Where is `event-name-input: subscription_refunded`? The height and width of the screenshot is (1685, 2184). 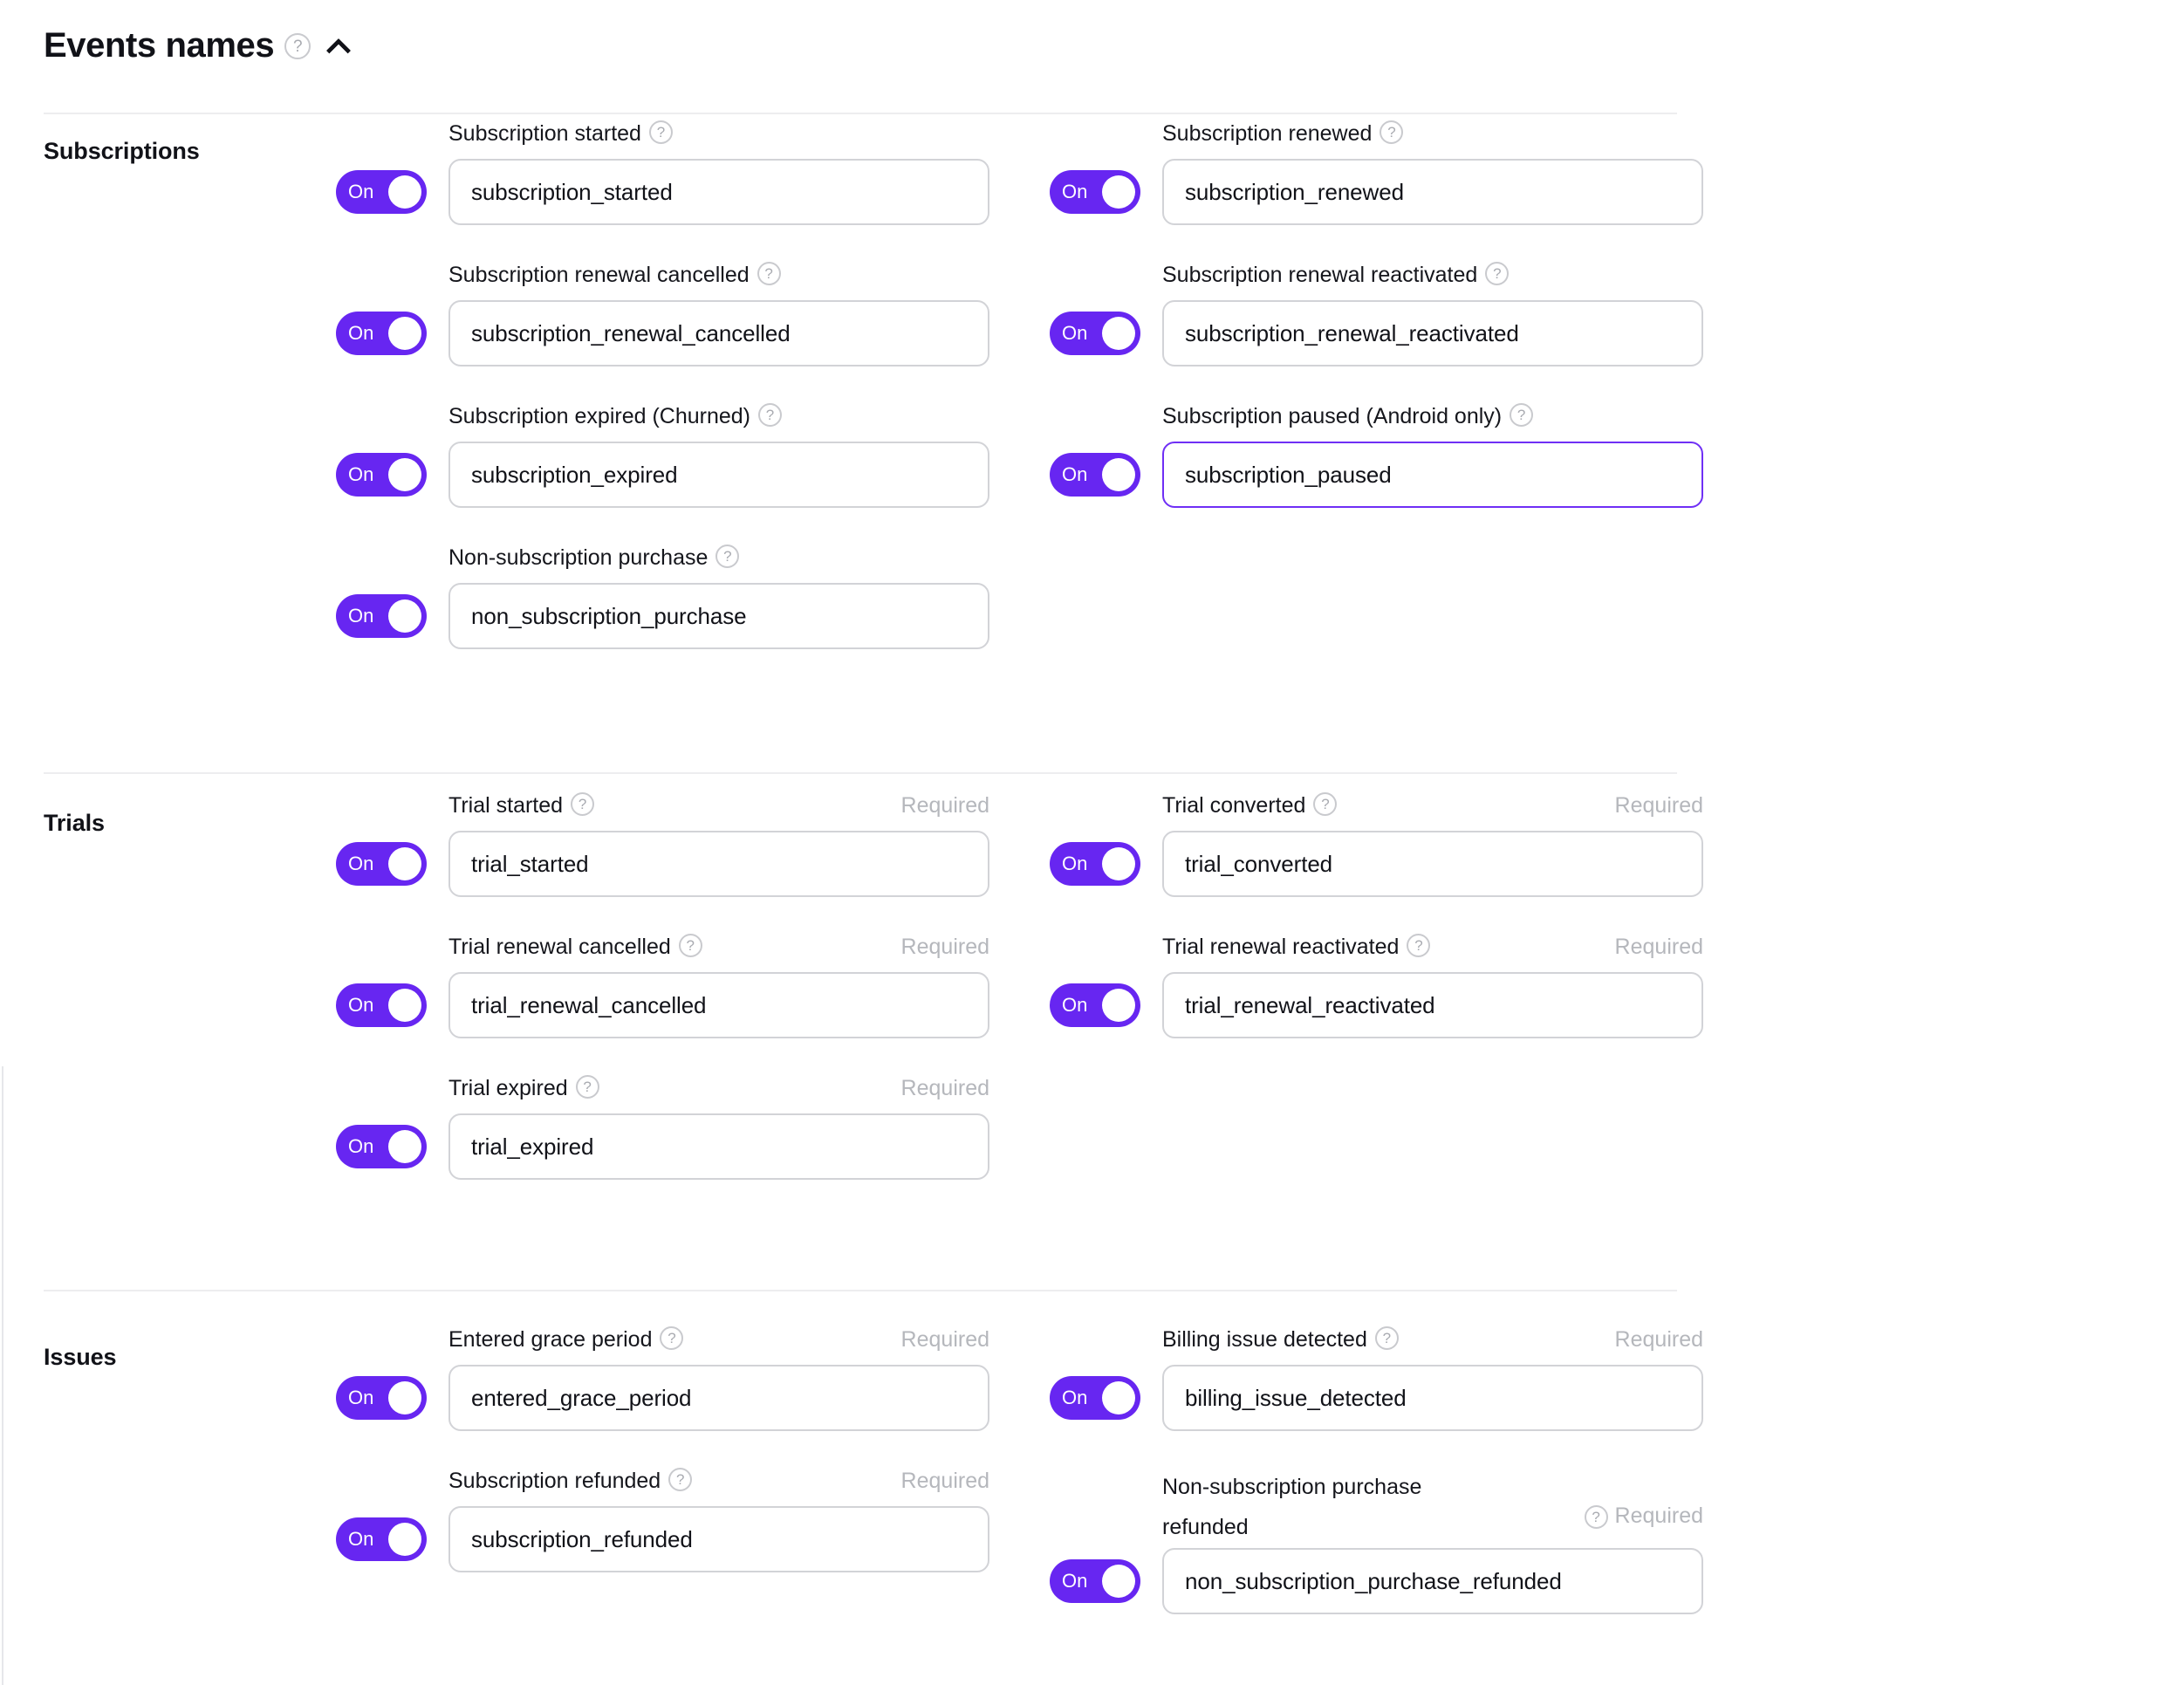
event-name-input: subscription_refunded is located at coordinates (718, 1539).